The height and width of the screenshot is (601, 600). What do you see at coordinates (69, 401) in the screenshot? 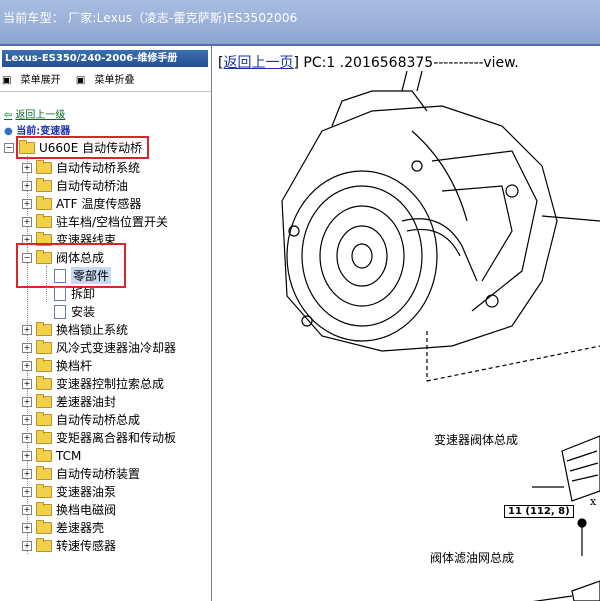
I see `tree-item: + 差速器油封` at bounding box center [69, 401].